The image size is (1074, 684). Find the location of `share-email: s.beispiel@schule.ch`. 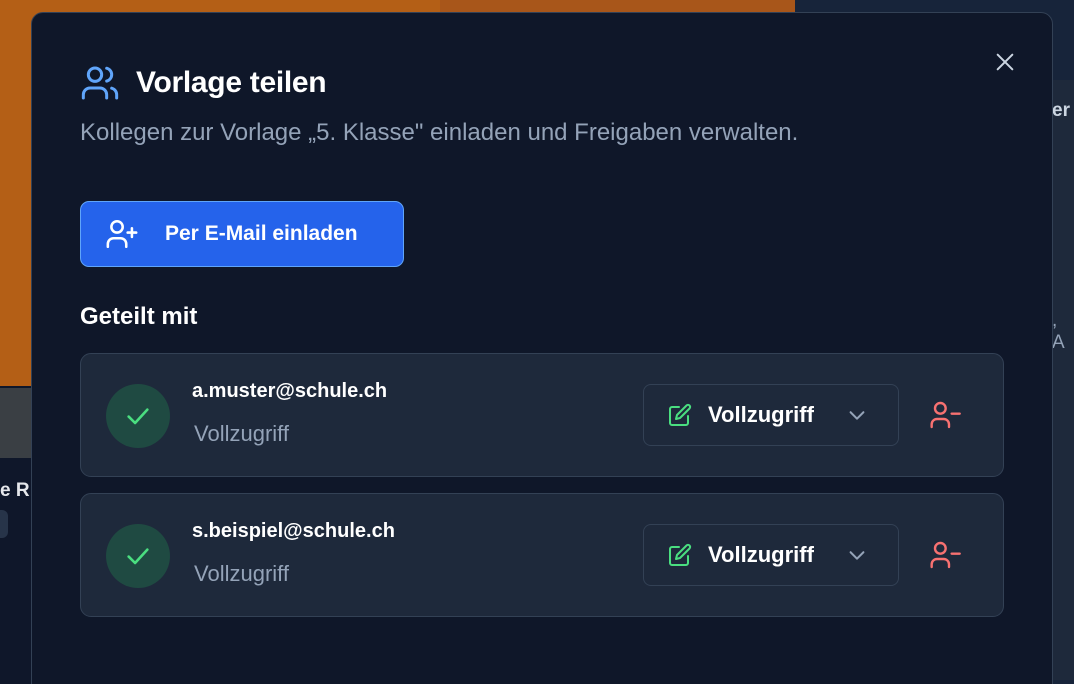

share-email: s.beispiel@schule.ch is located at coordinates (293, 531).